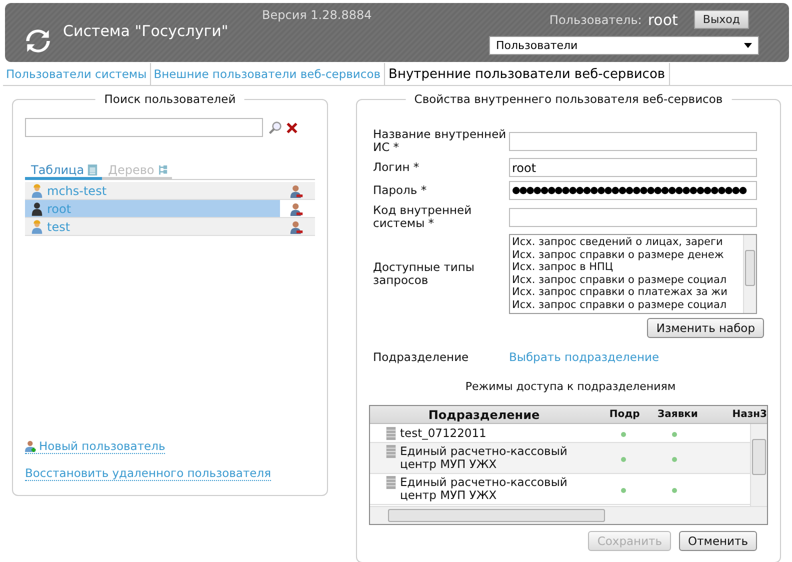 This screenshot has width=792, height=562. What do you see at coordinates (633, 167) in the screenshot?
I see `input-field: root` at bounding box center [633, 167].